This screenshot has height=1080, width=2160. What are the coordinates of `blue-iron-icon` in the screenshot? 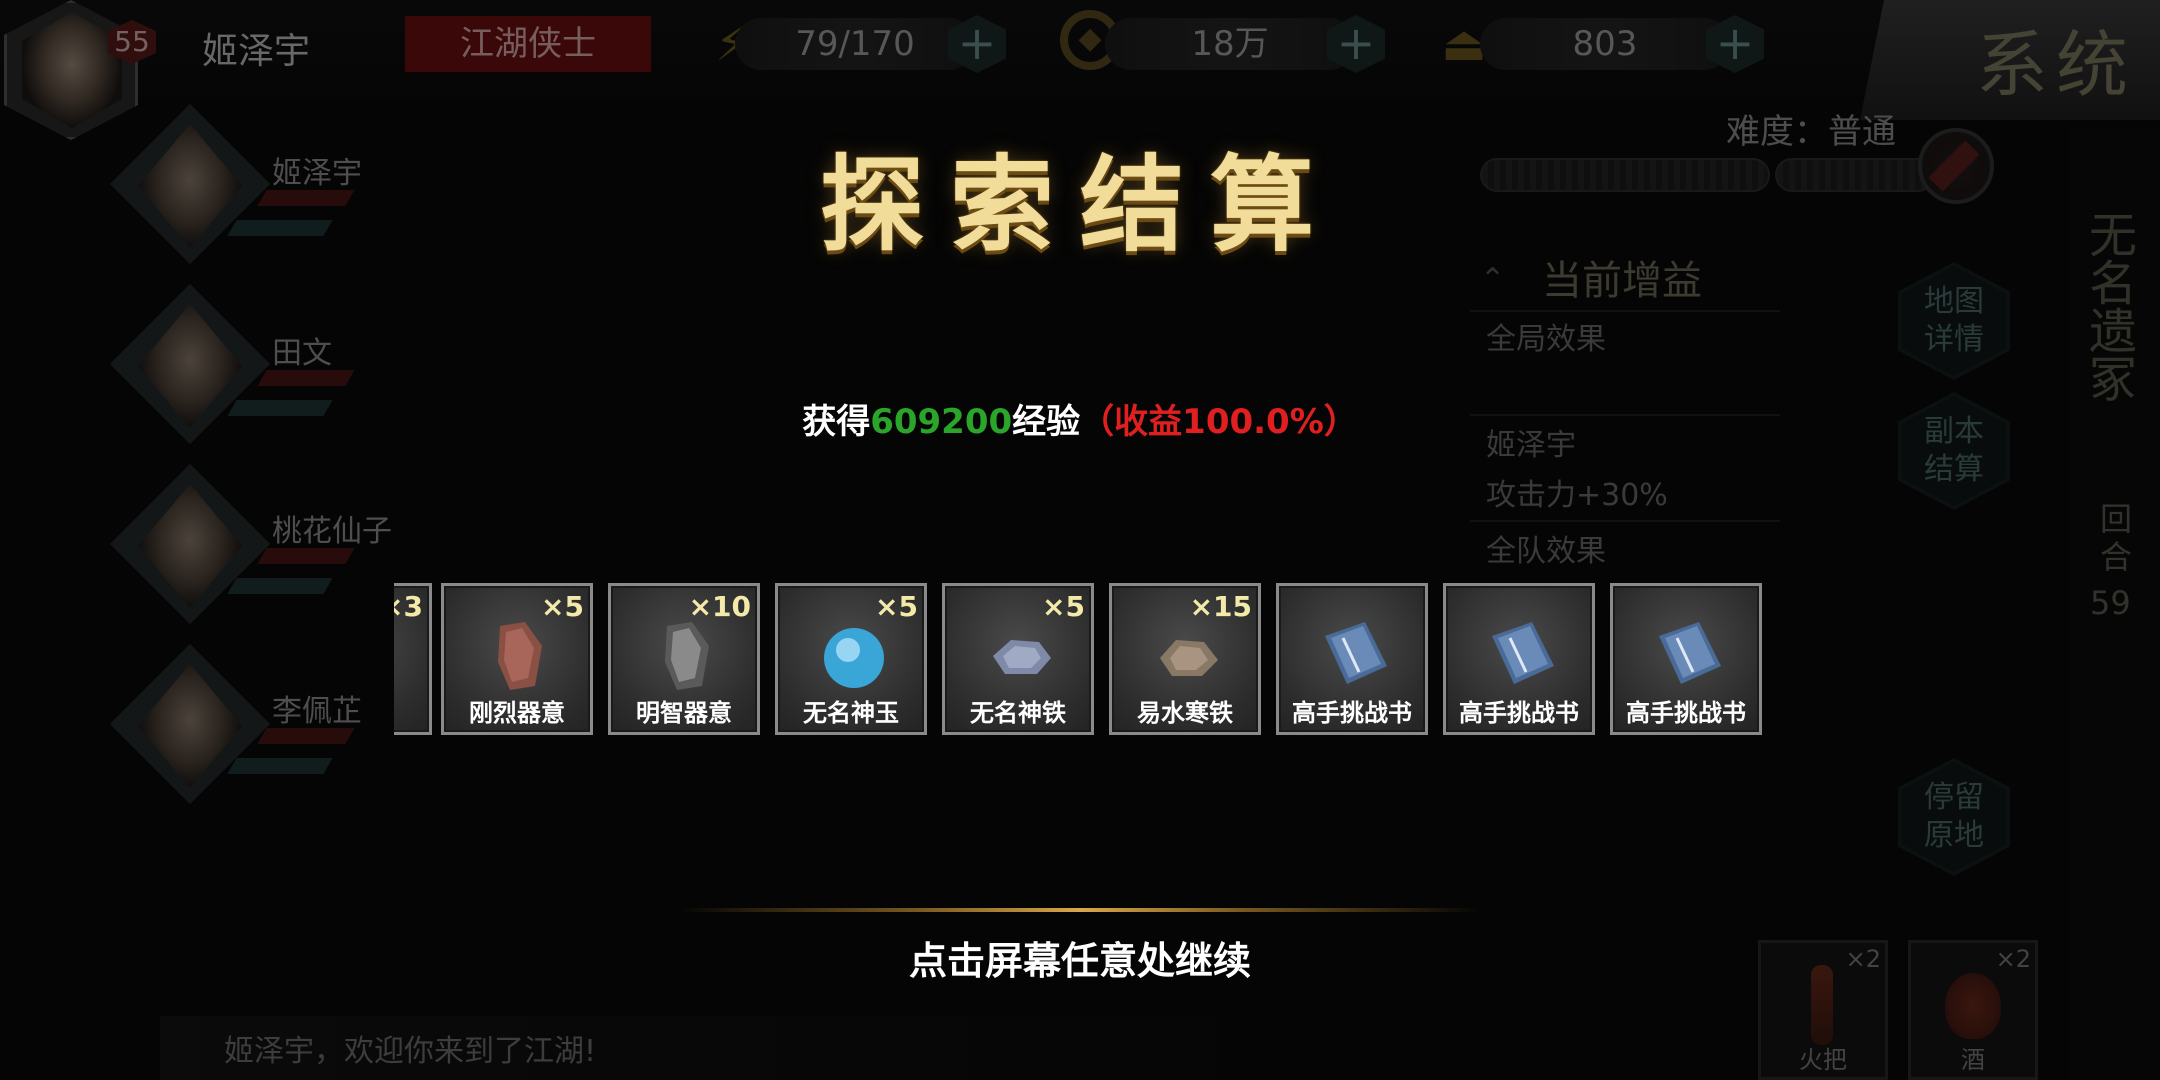 It's located at (1021, 656).